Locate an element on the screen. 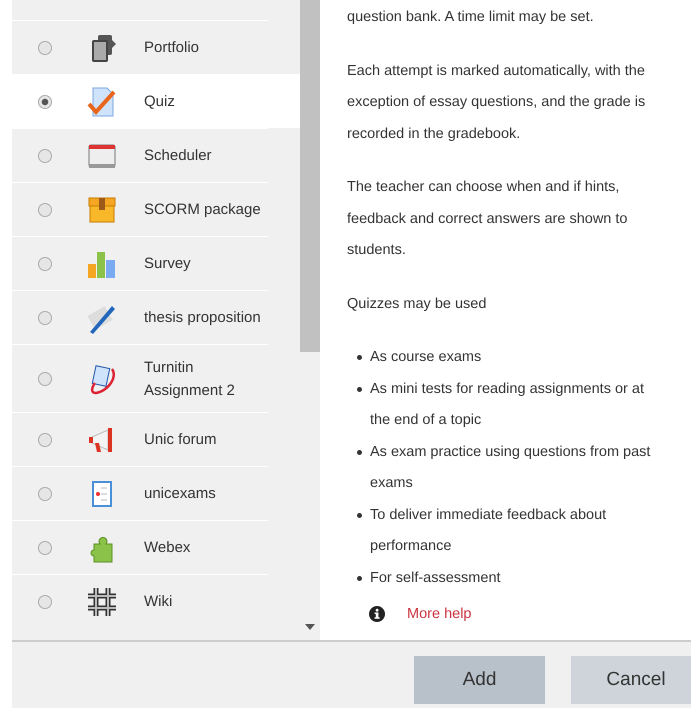  activity-option: Unic forum is located at coordinates (140, 439).